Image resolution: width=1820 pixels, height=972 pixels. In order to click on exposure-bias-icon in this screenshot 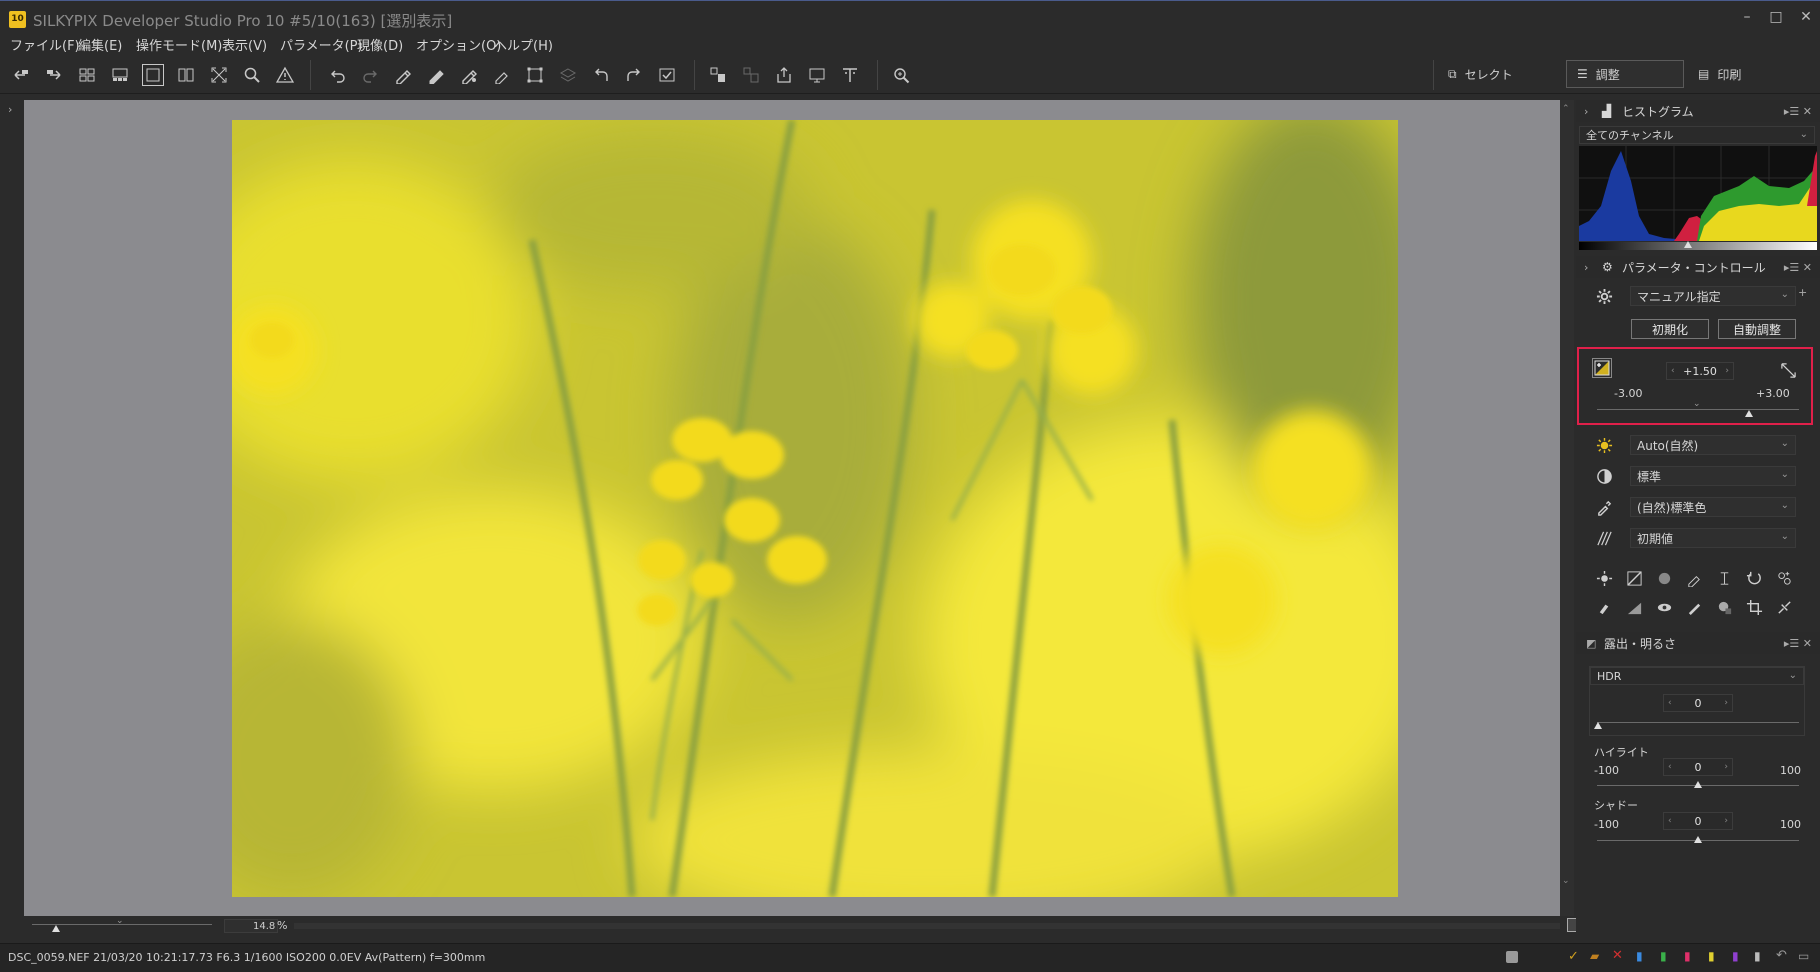, I will do `click(1602, 368)`.